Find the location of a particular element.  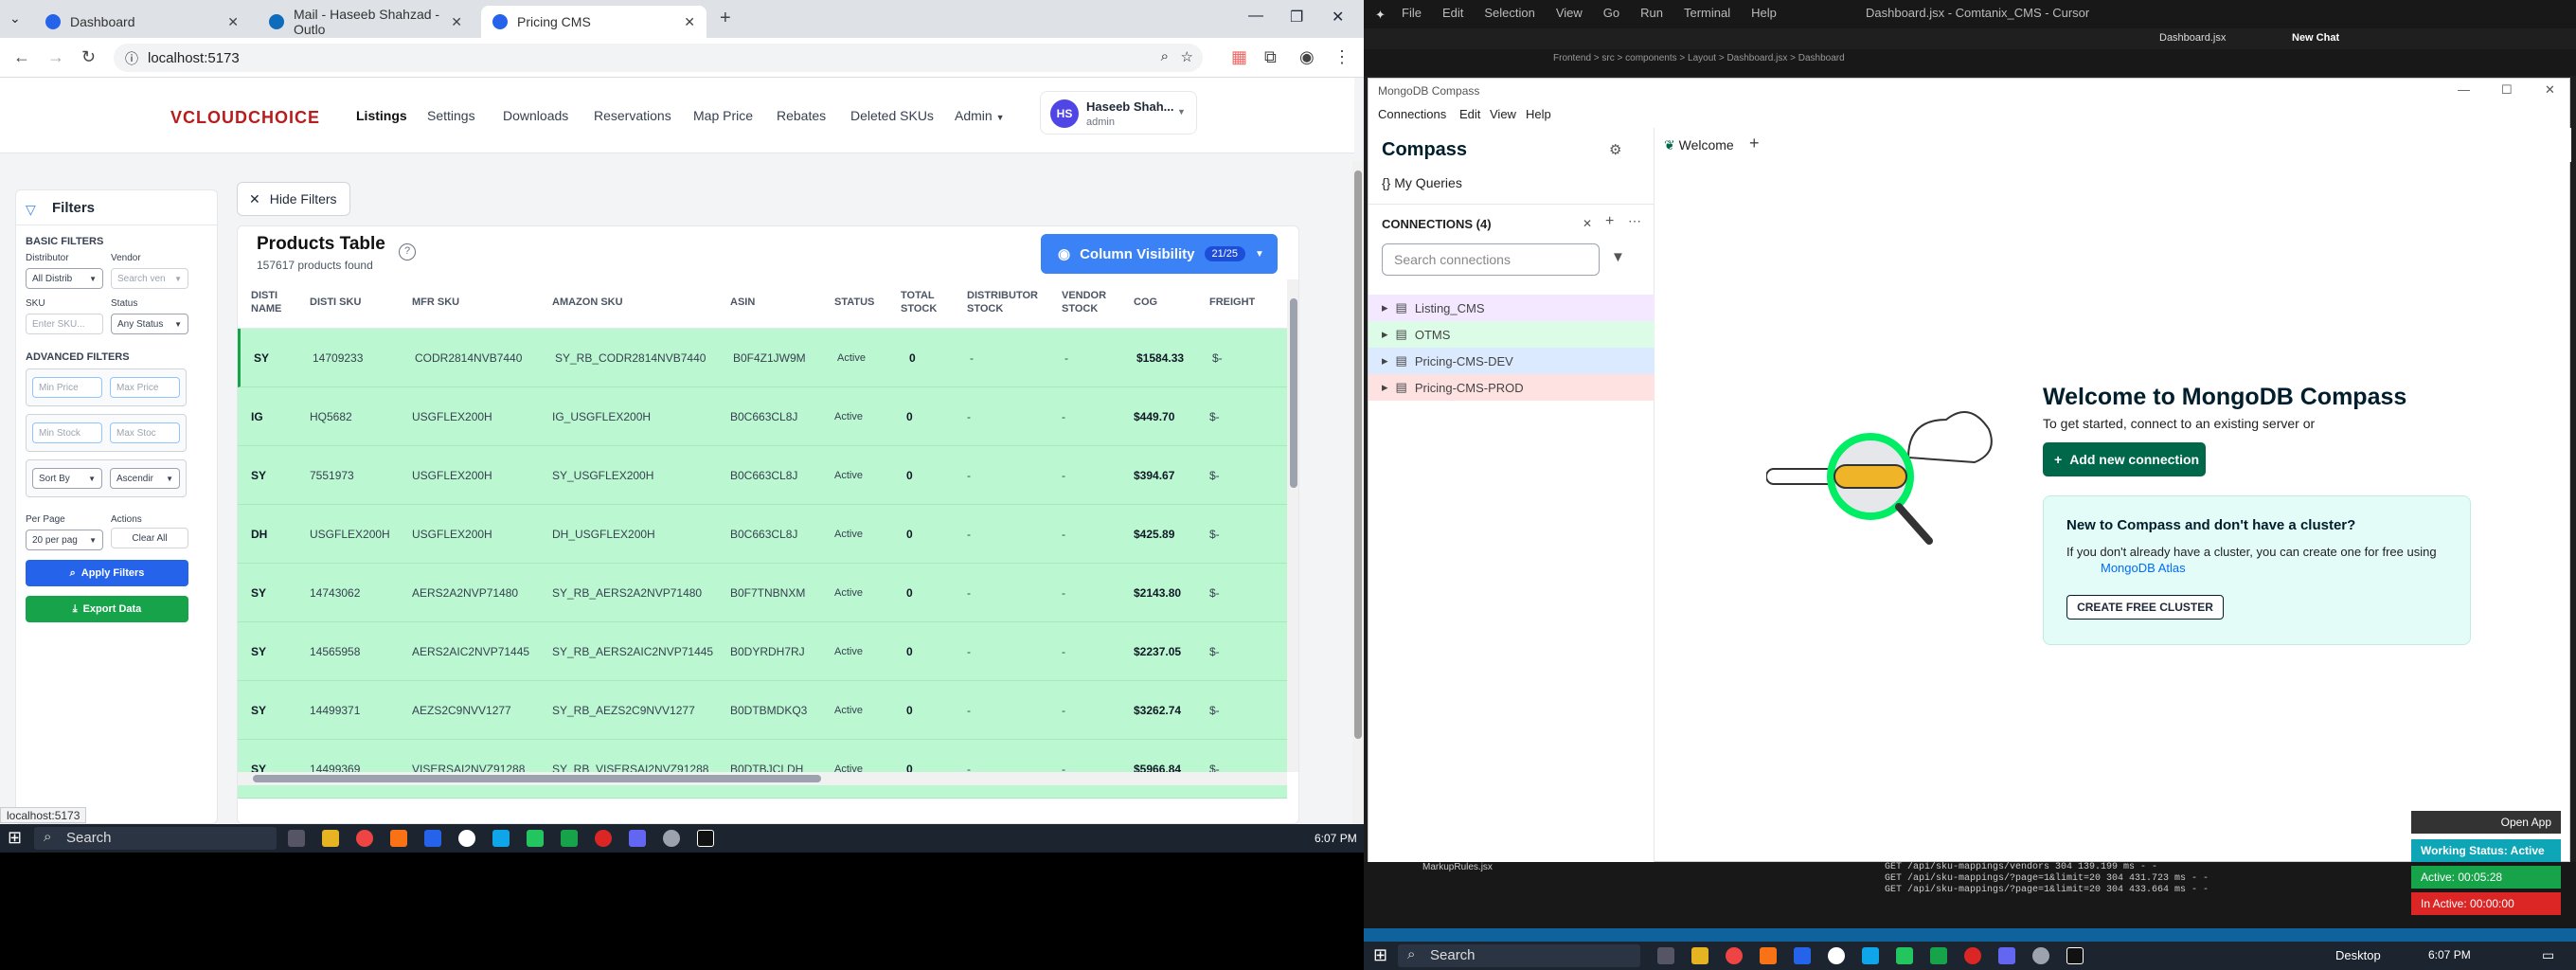

notification-icon: ▭ is located at coordinates (2548, 955).